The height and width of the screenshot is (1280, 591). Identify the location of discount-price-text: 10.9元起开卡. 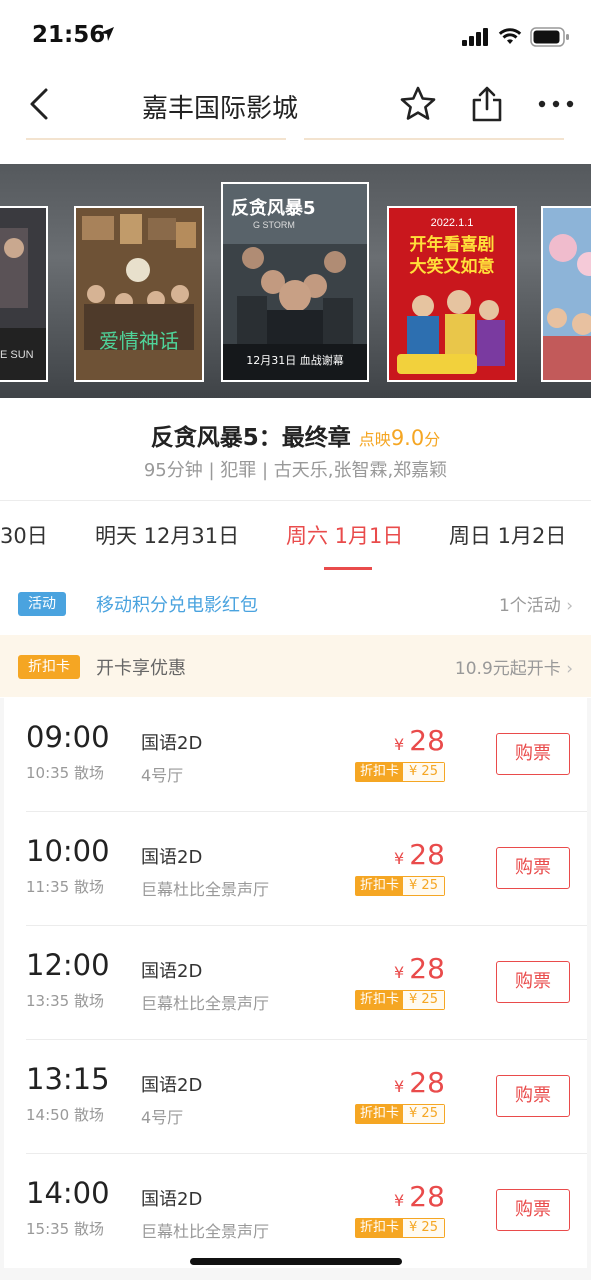
(507, 669).